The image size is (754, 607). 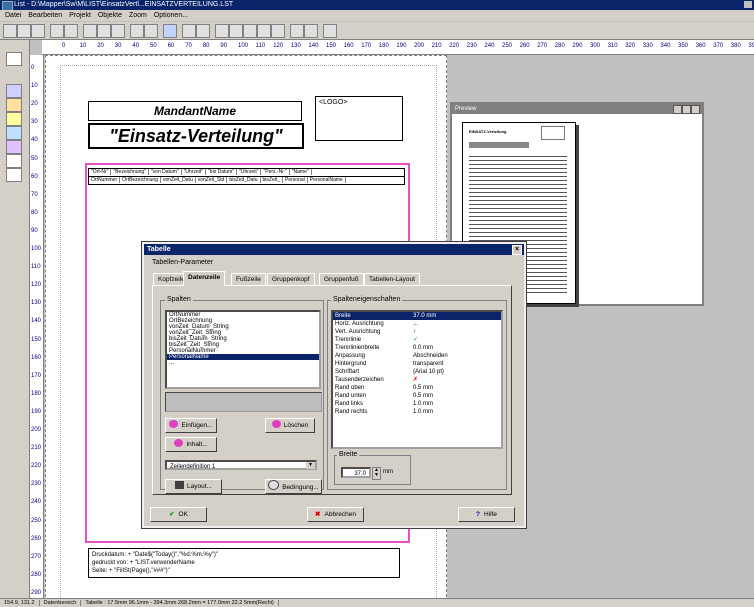 I want to click on property-row: Rand oben 0.5 mm, so click(x=417, y=388).